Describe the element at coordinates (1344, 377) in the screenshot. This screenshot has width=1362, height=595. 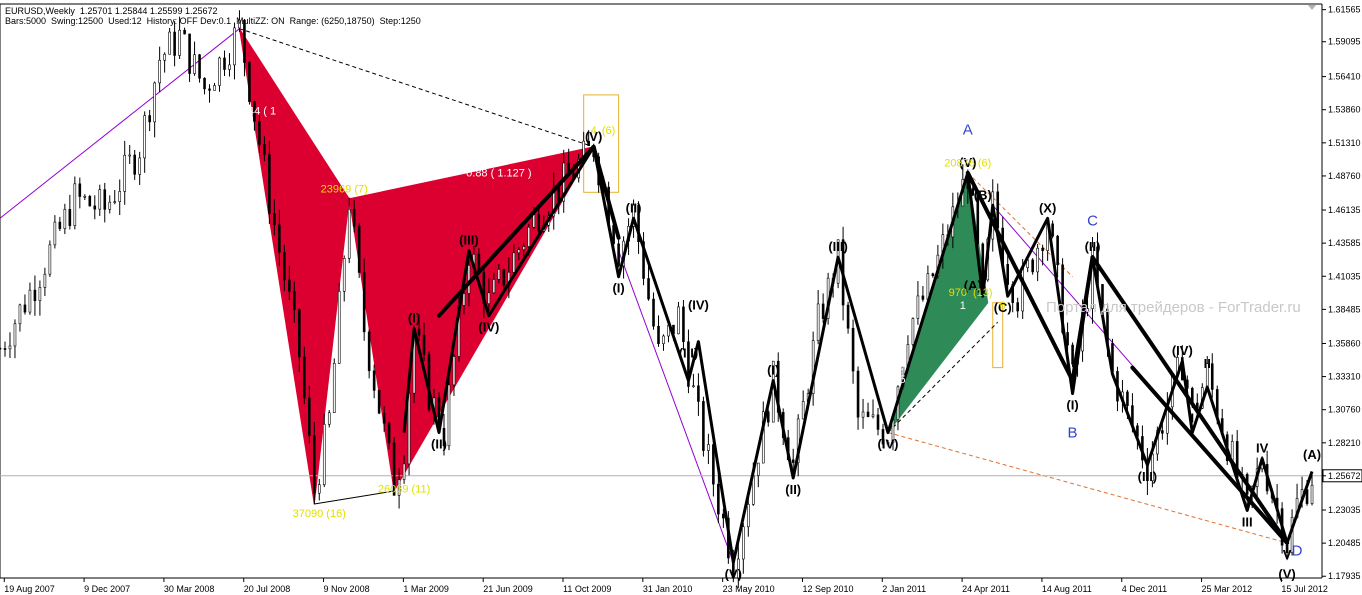
I see `y-tick-label: 1.33310` at that location.